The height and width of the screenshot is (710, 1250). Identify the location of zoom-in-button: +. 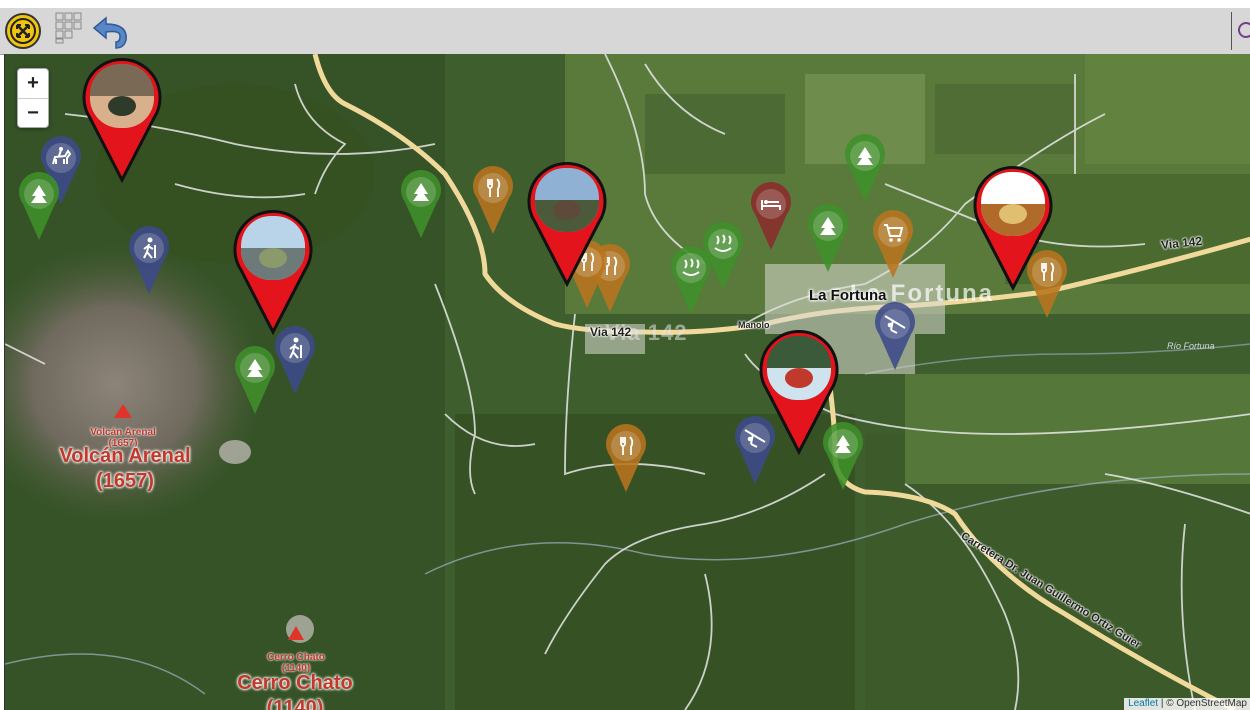
(33, 84).